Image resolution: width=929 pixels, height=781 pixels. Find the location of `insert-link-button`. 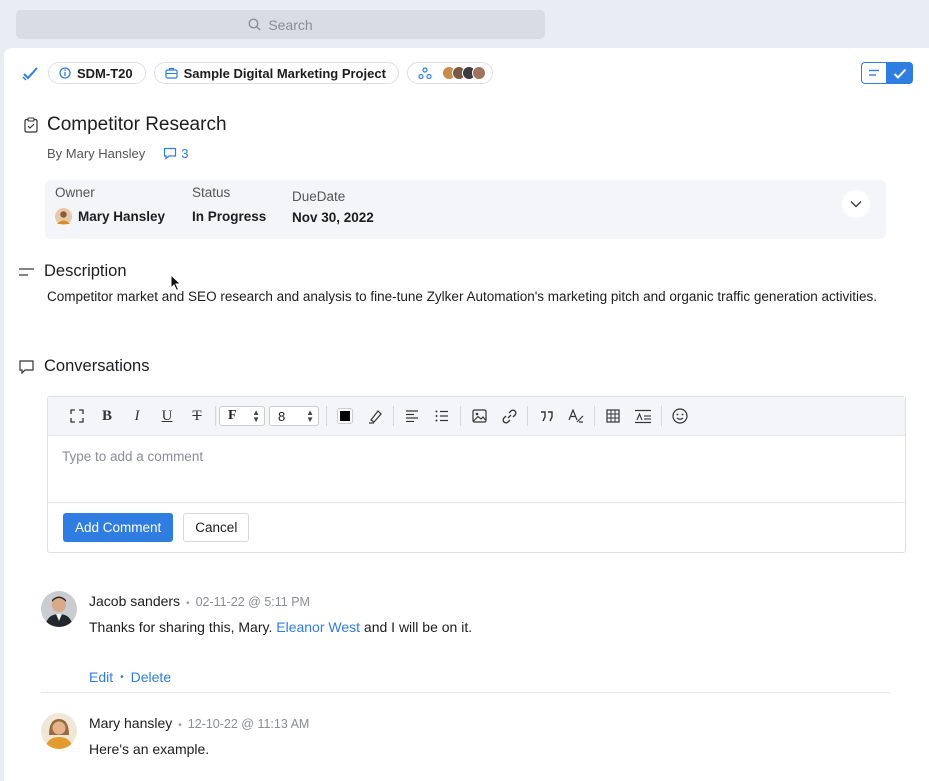

insert-link-button is located at coordinates (509, 416).